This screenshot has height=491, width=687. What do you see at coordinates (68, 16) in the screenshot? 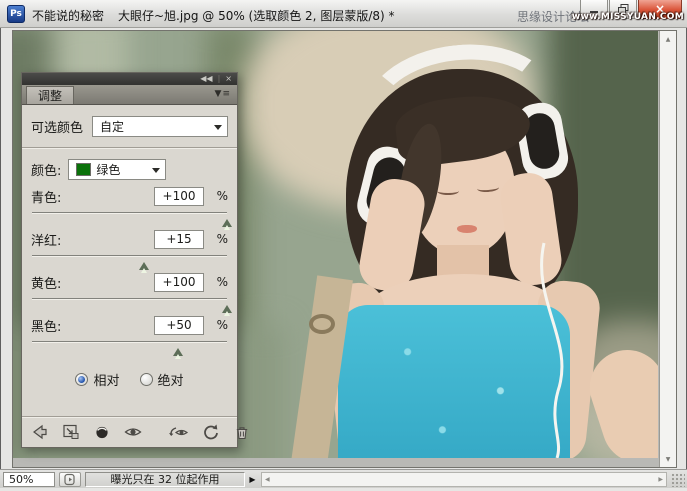
I see `window-title-app: 不能说的秘密` at bounding box center [68, 16].